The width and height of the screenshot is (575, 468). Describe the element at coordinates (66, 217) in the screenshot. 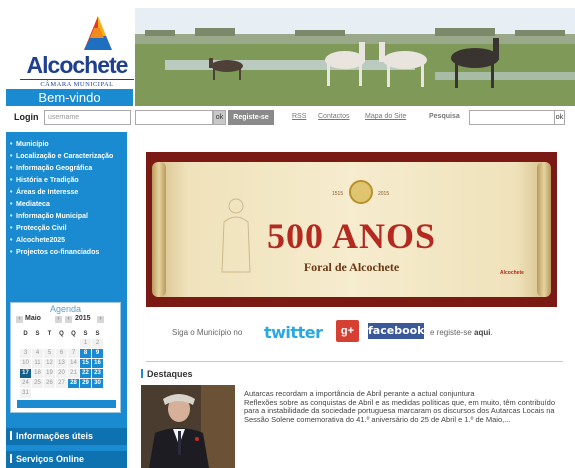

I see `sidebar-item-informacao-municipal: • Informação Municipal` at that location.